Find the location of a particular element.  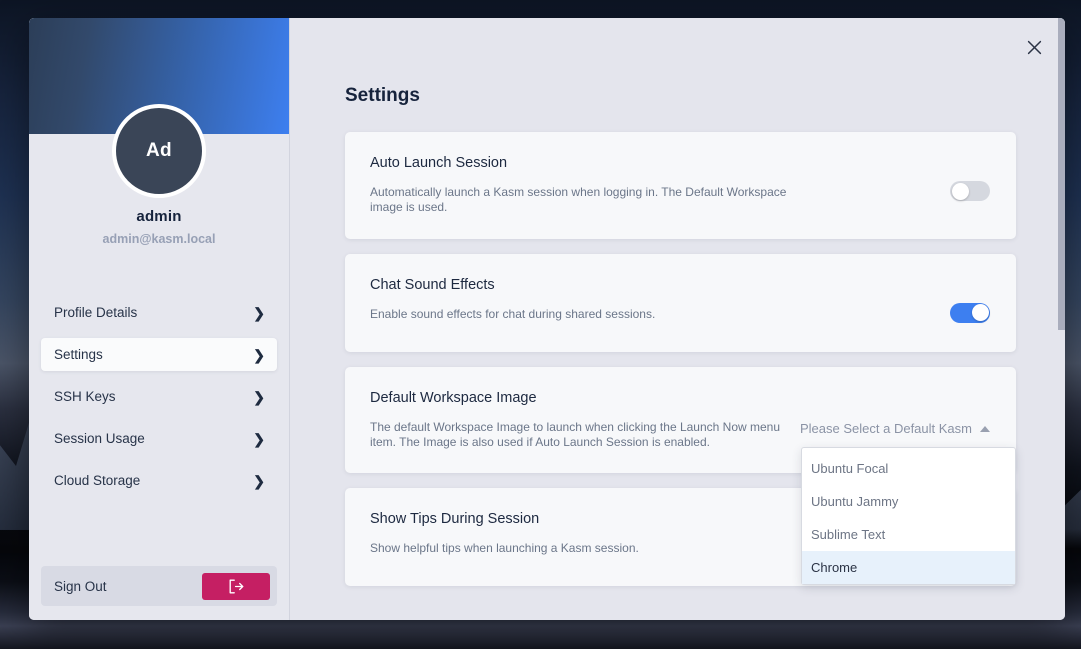

close-button is located at coordinates (1034, 47).